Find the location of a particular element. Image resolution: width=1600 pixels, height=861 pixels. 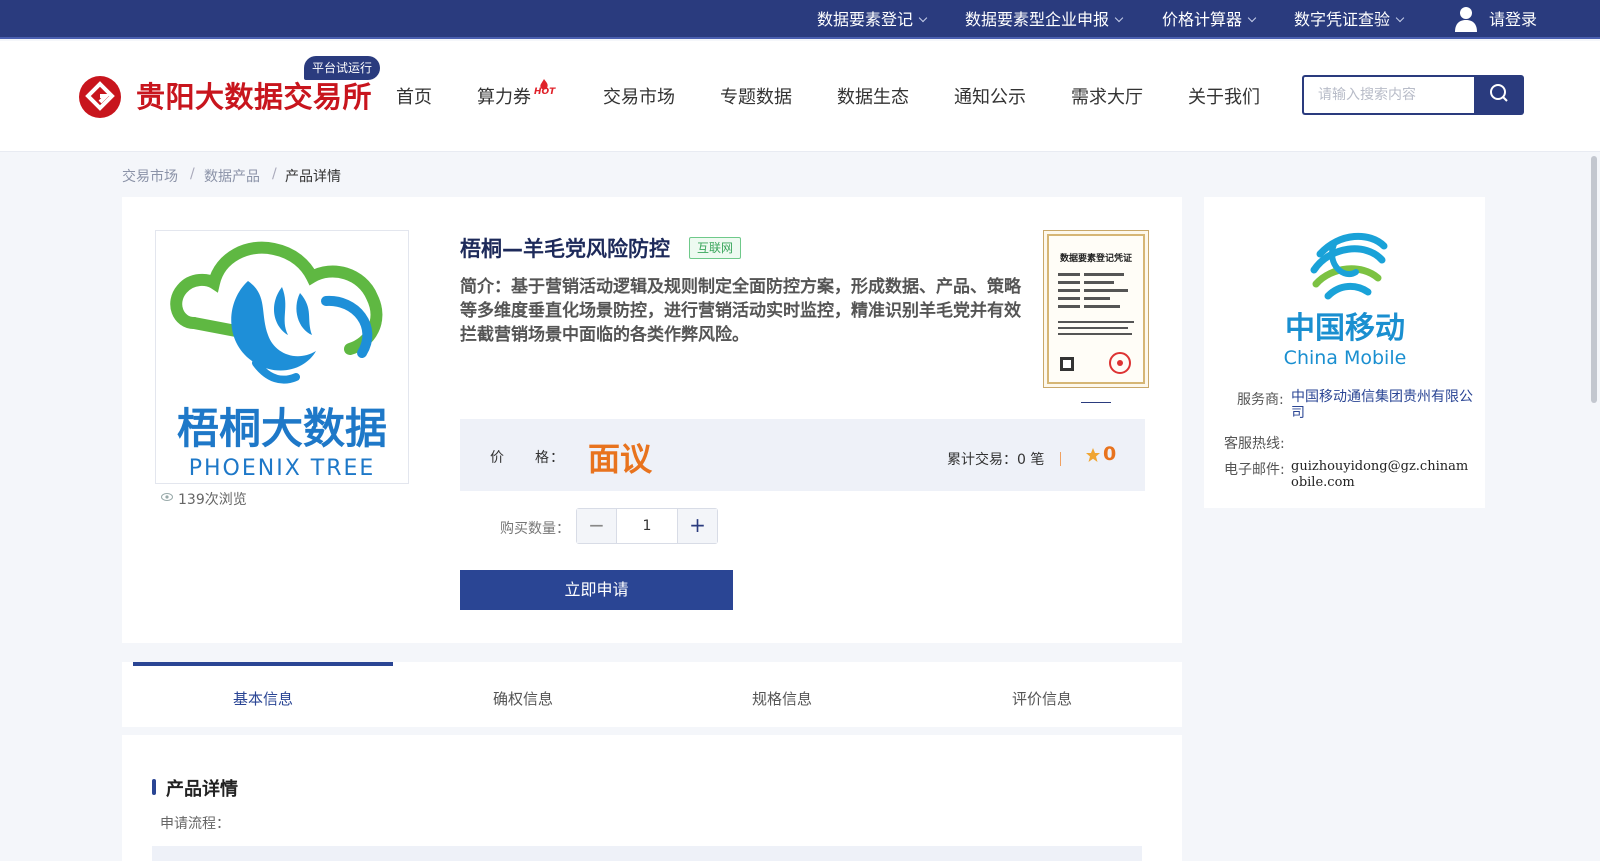

topbar-link-label: 数据要素登记 is located at coordinates (865, 19).